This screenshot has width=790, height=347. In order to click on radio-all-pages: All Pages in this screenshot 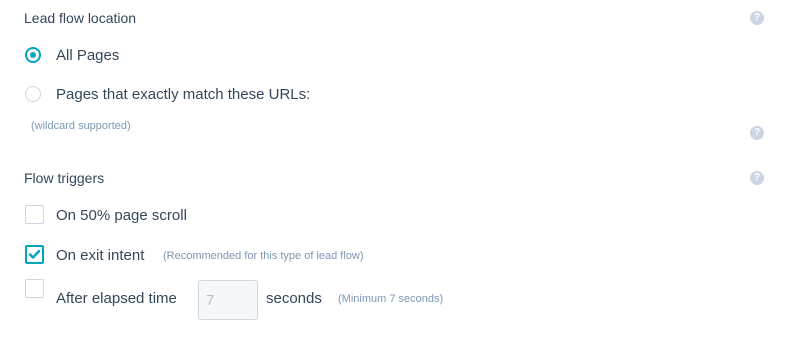, I will do `click(175, 57)`.